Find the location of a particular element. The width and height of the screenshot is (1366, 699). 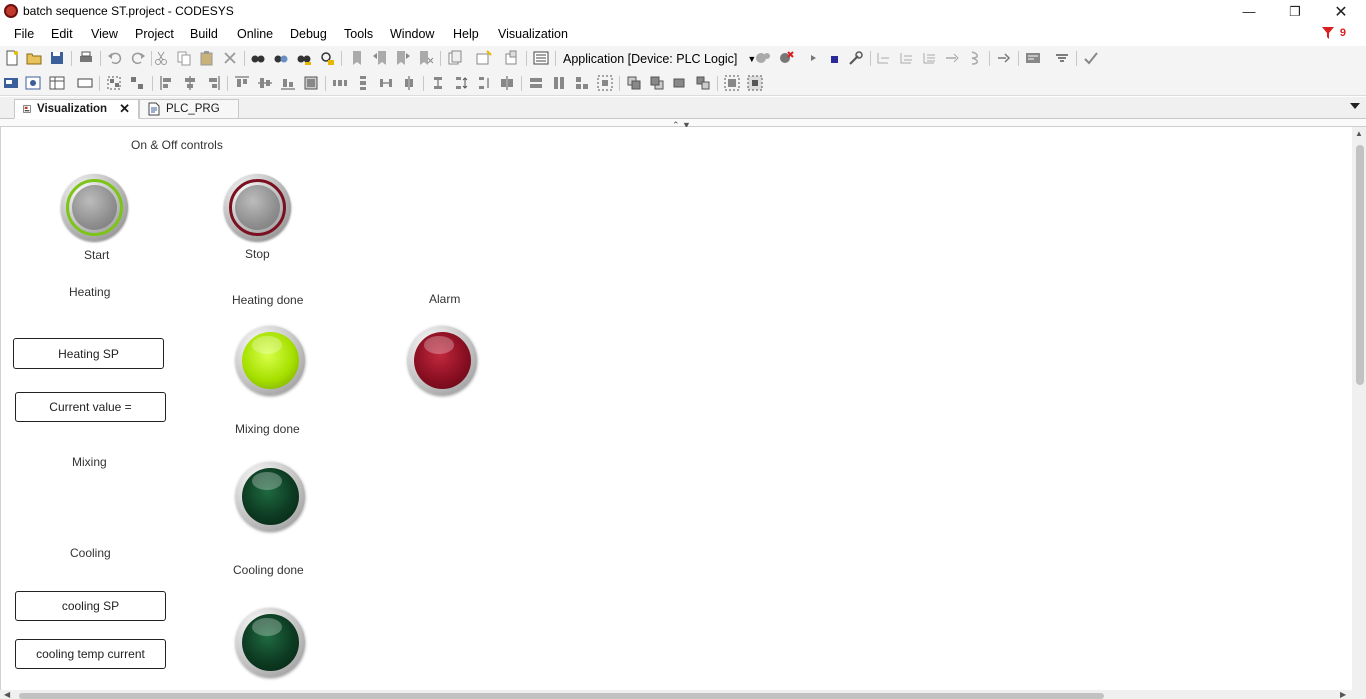

find-in-project-icon is located at coordinates (327, 58).